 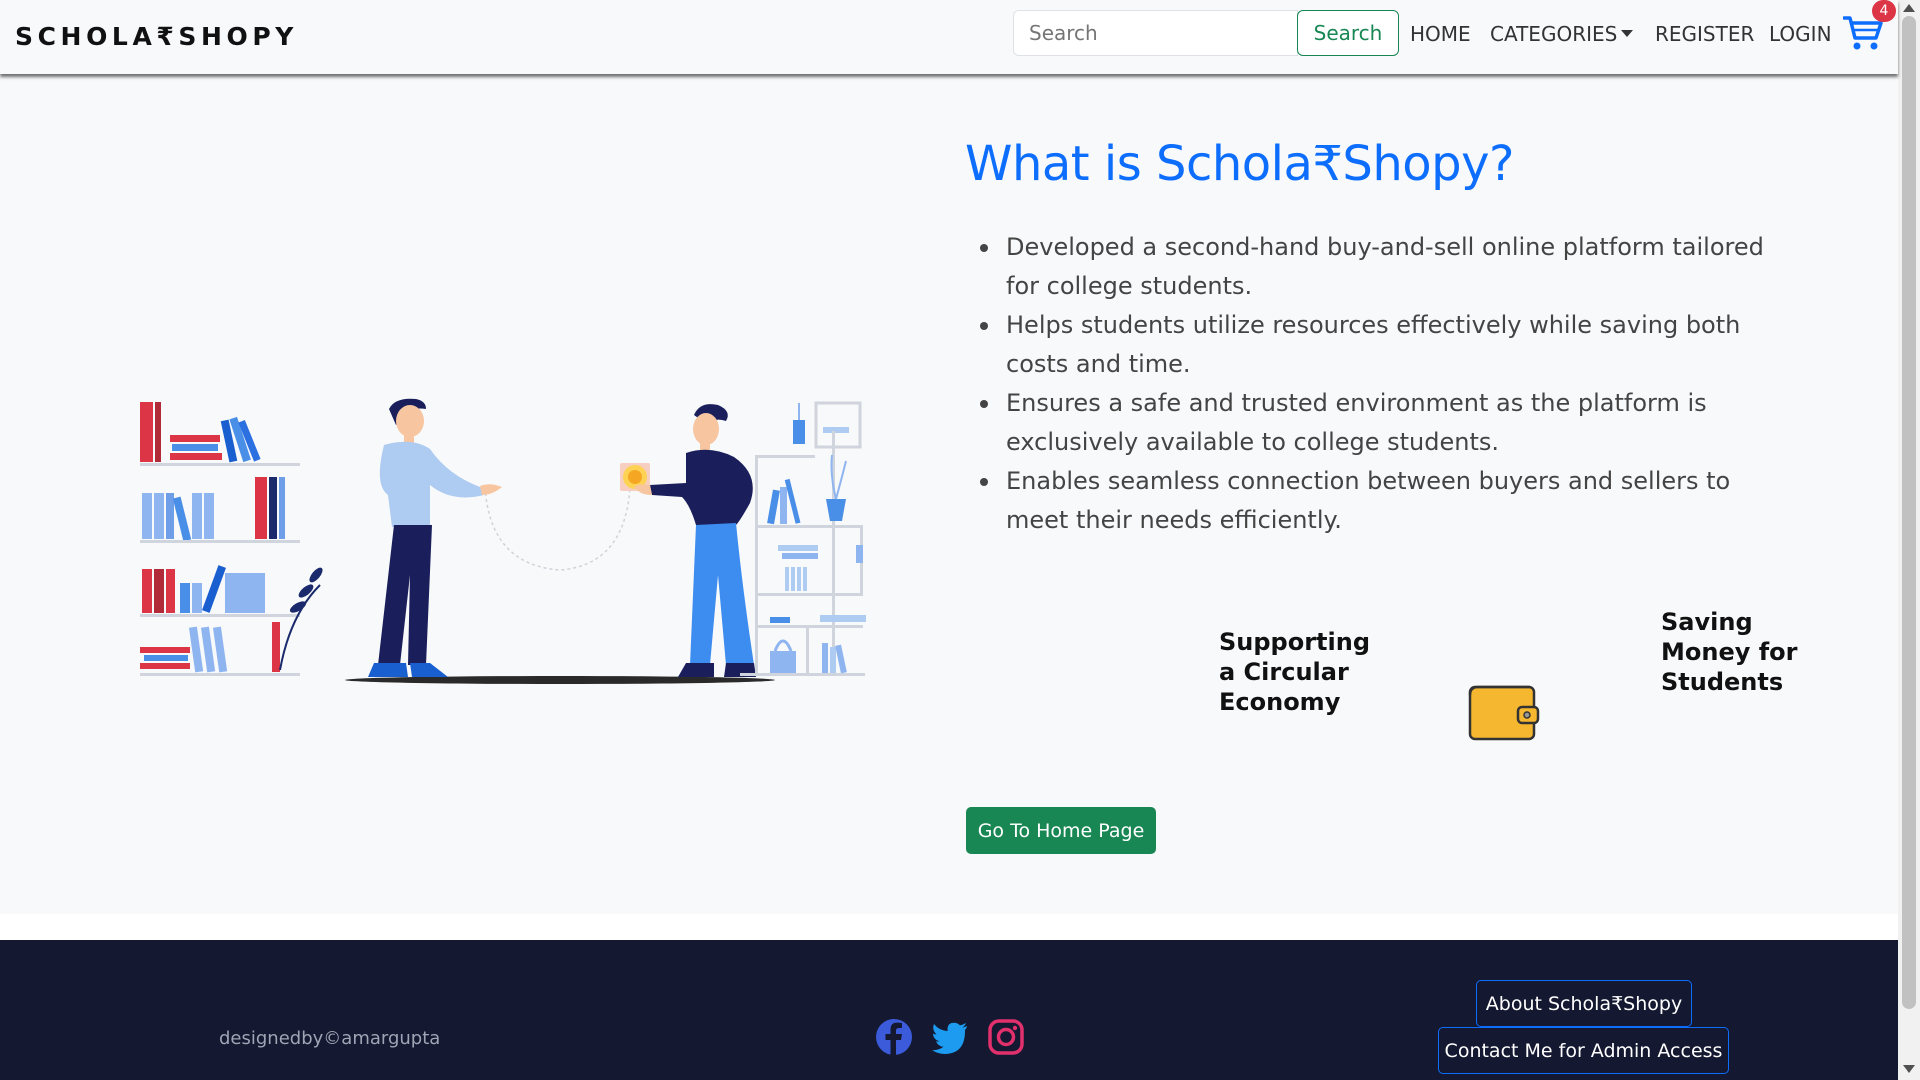 What do you see at coordinates (1909, 1069) in the screenshot?
I see `scroll-down-arrow-icon` at bounding box center [1909, 1069].